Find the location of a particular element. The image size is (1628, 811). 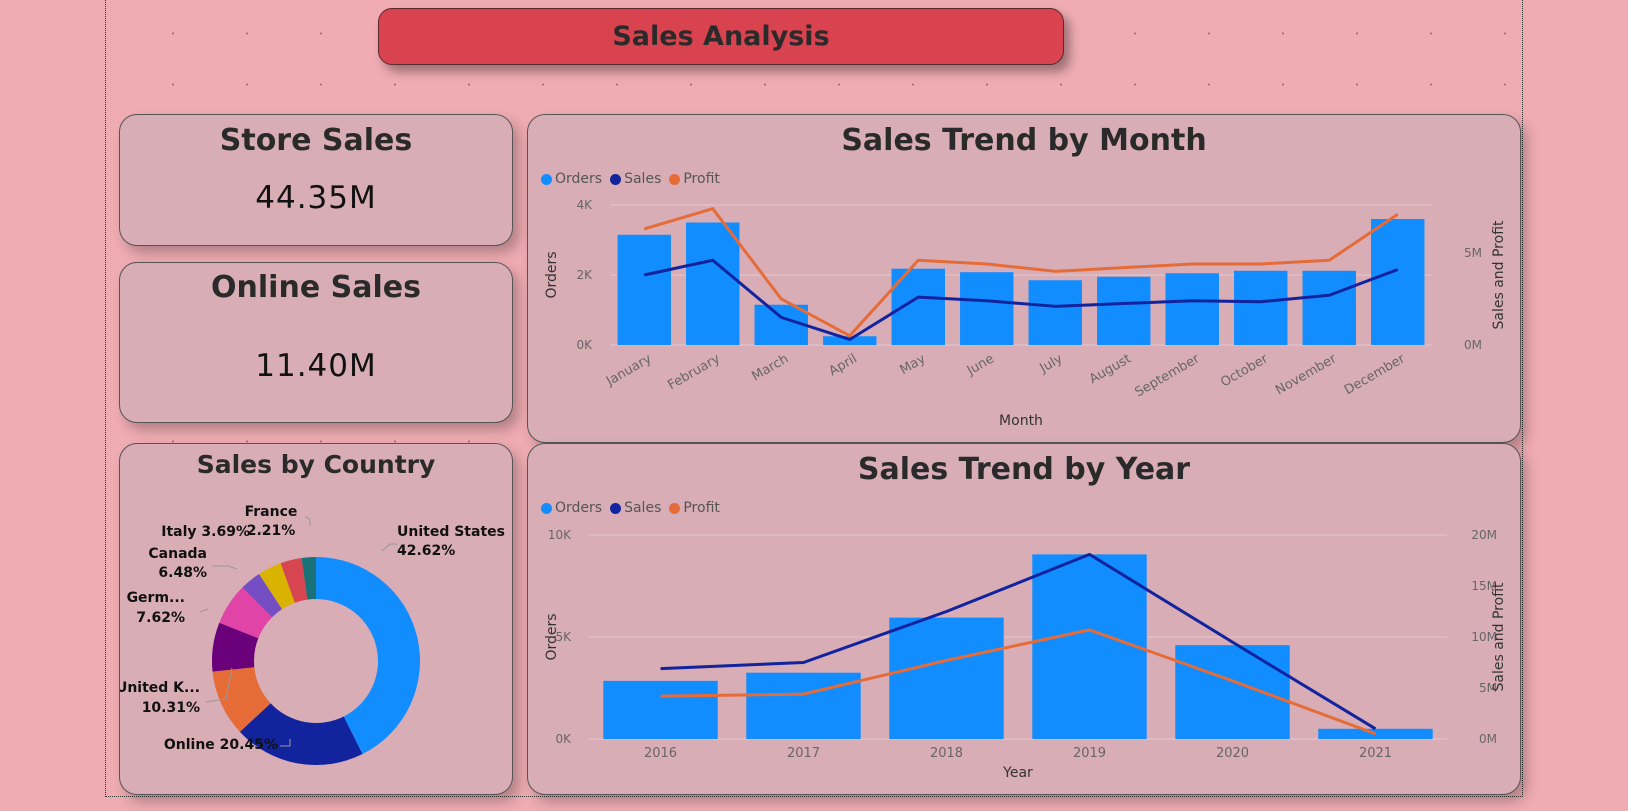

donut-label: 7.62% is located at coordinates (160, 618).